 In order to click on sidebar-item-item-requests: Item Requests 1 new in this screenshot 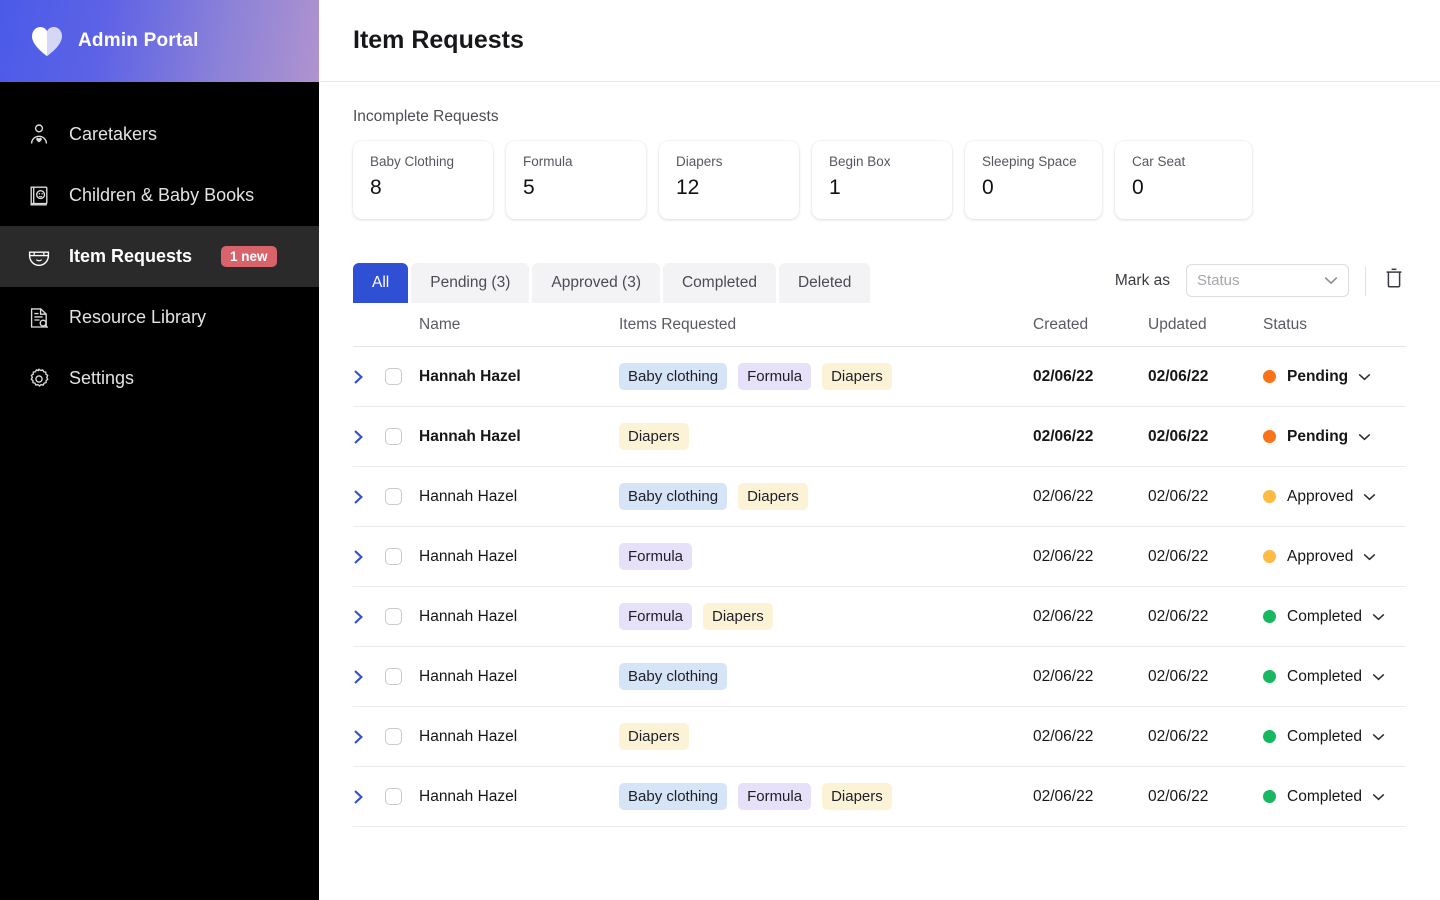, I will do `click(159, 256)`.